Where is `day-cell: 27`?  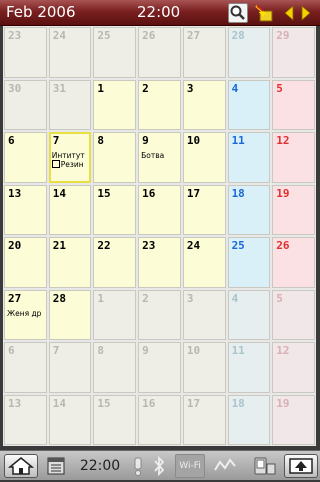
day-cell: 27 is located at coordinates (204, 52).